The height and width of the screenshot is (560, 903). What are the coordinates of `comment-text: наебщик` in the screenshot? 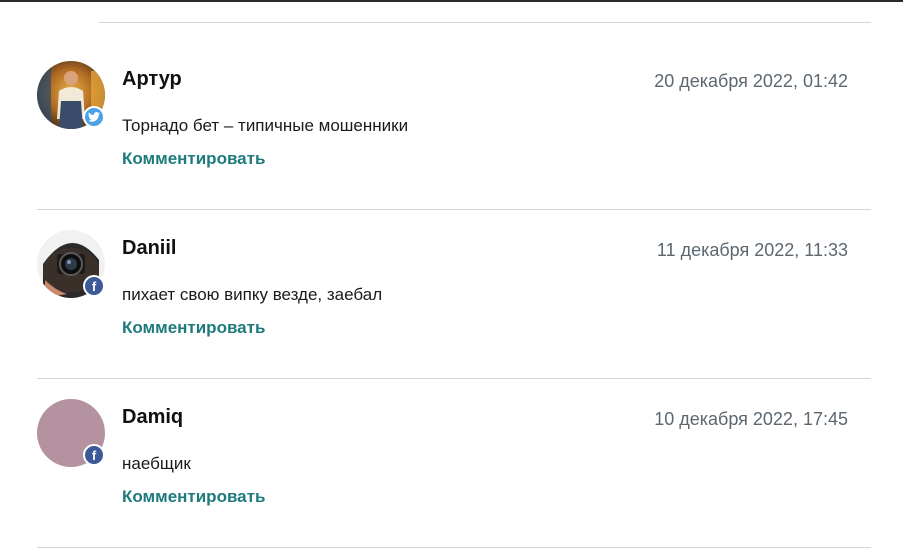 It's located at (156, 463).